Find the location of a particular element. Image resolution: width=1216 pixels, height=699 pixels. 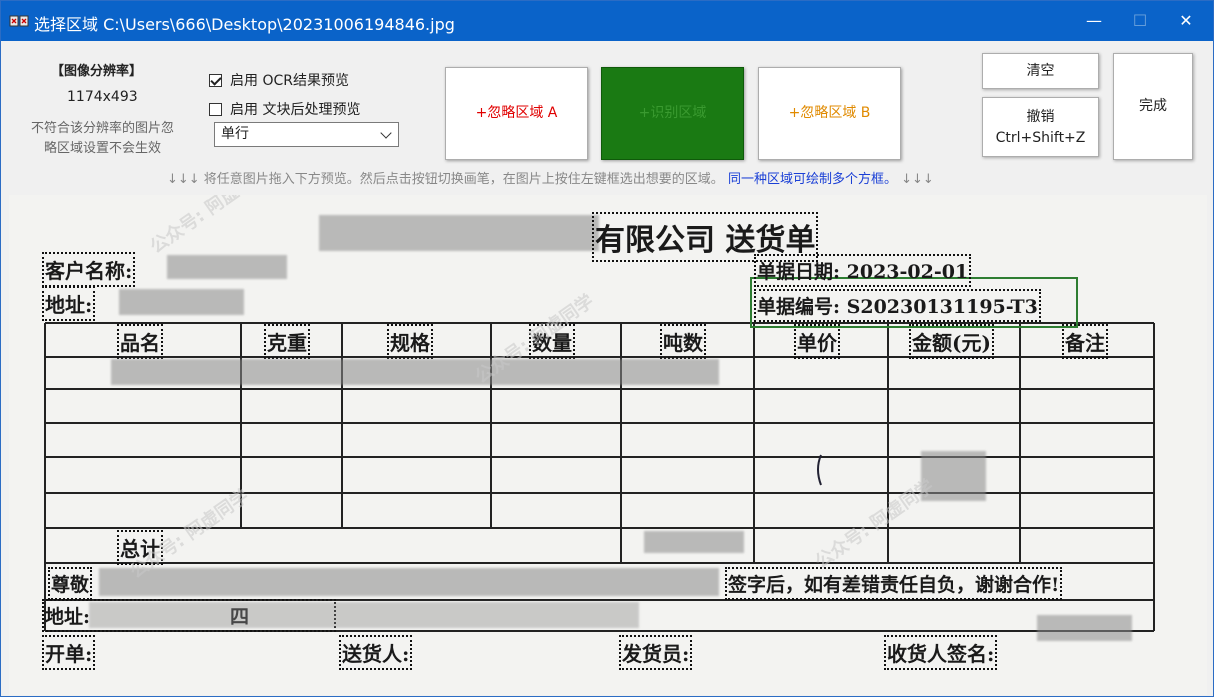

note-text: 签字后，如有差错责任自负，谢谢合作! is located at coordinates (893, 583).